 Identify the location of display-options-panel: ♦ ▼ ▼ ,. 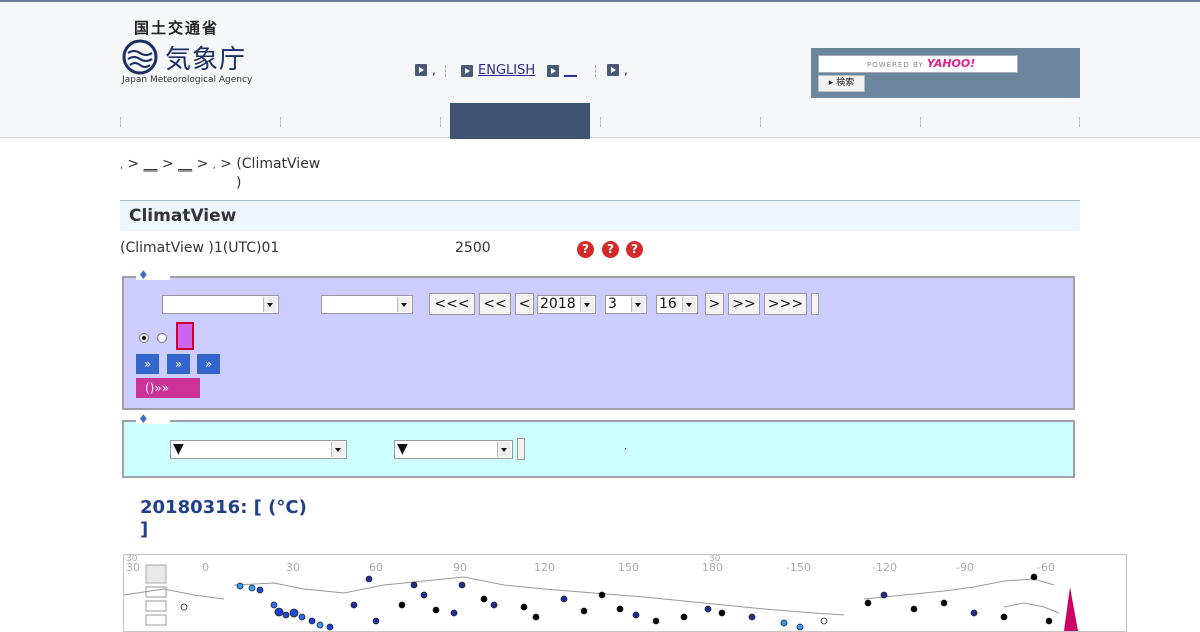
(598, 445).